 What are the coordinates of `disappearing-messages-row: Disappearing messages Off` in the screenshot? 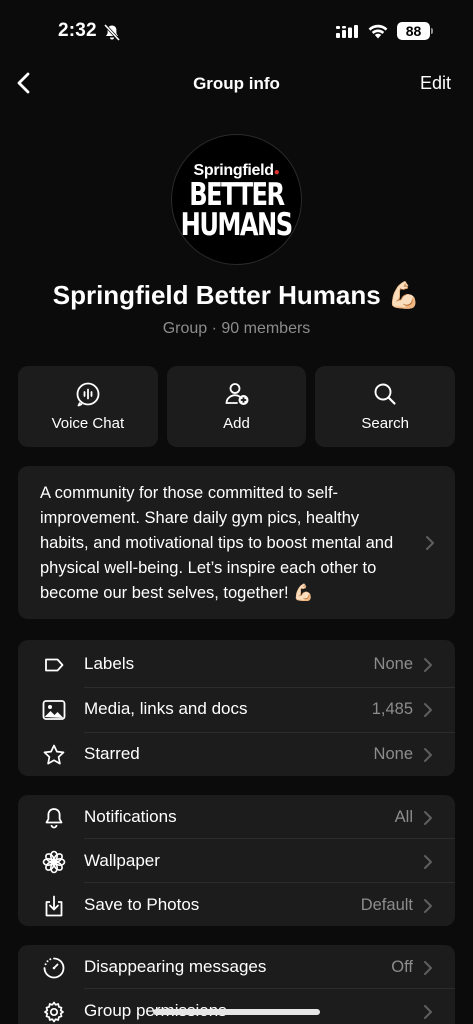 It's located at (236, 967).